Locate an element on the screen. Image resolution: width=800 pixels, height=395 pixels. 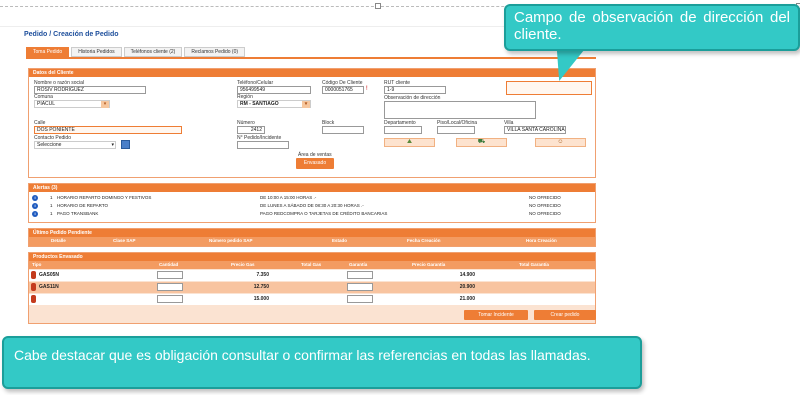
dept-field is located at coordinates (403, 130).